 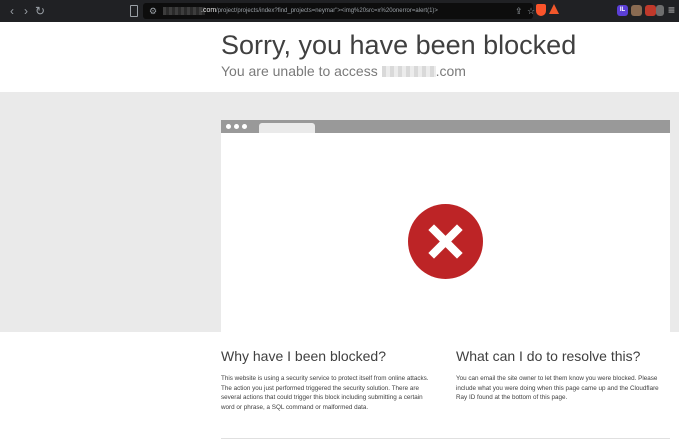 I want to click on blocked-x-icon, so click(x=445, y=241).